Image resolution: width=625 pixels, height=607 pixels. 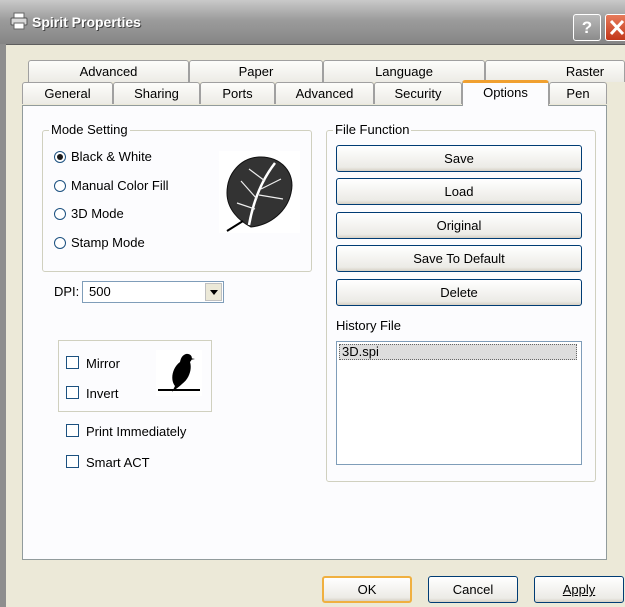 What do you see at coordinates (120, 185) in the screenshot?
I see `radio-manual-color-fill-label: Manual Color Fill` at bounding box center [120, 185].